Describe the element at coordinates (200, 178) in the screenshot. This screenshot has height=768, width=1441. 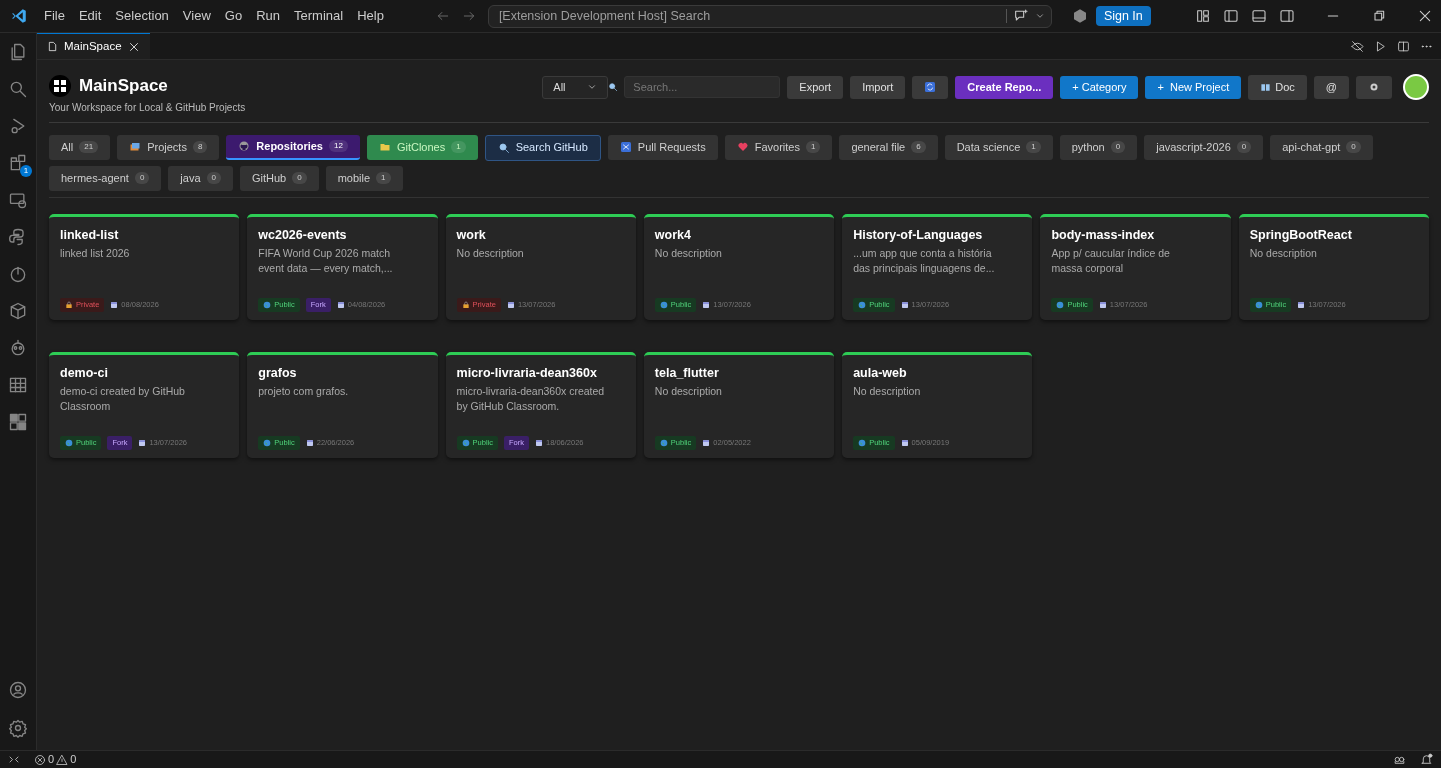
I see `category-tab: java 0` at that location.